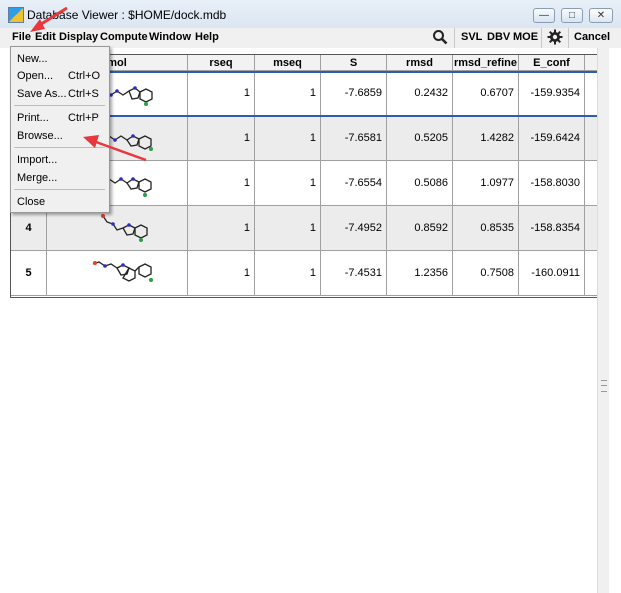  Describe the element at coordinates (615, 320) in the screenshot. I see `window-edge` at that location.